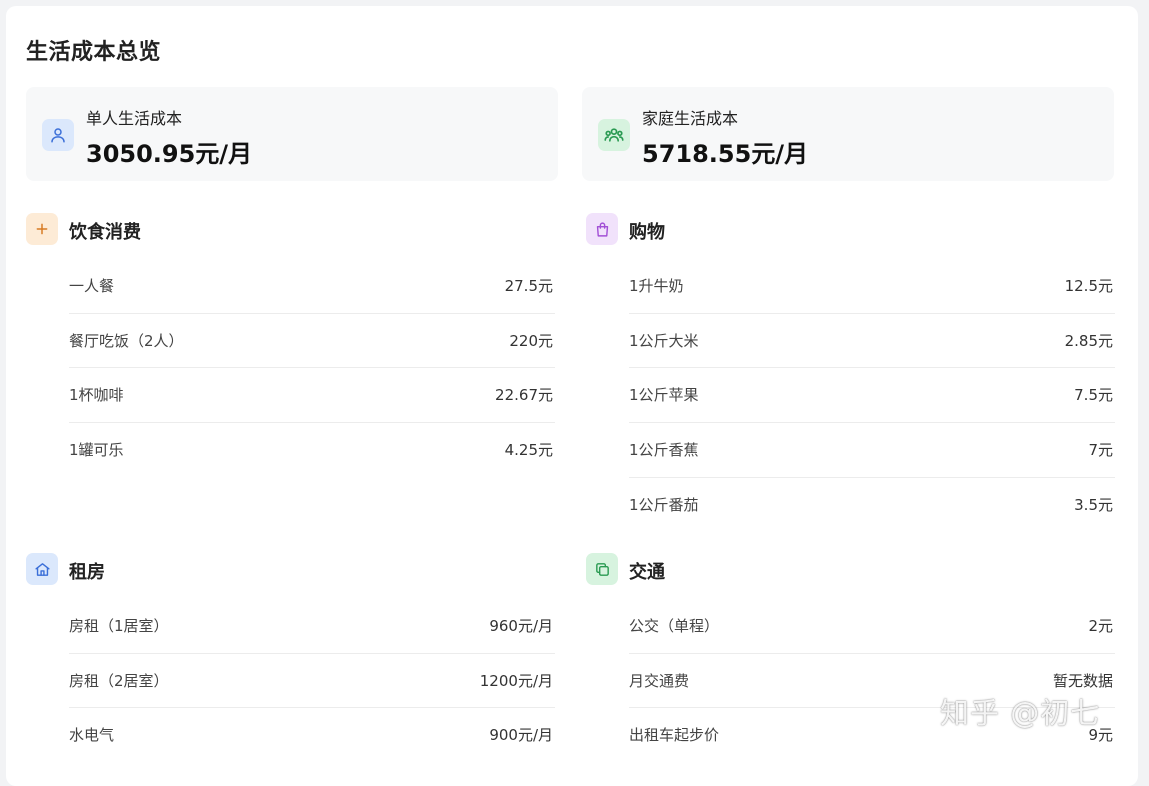 This screenshot has width=1149, height=786. Describe the element at coordinates (872, 626) in the screenshot. I see `list-item: 公交（单程） 2元` at that location.